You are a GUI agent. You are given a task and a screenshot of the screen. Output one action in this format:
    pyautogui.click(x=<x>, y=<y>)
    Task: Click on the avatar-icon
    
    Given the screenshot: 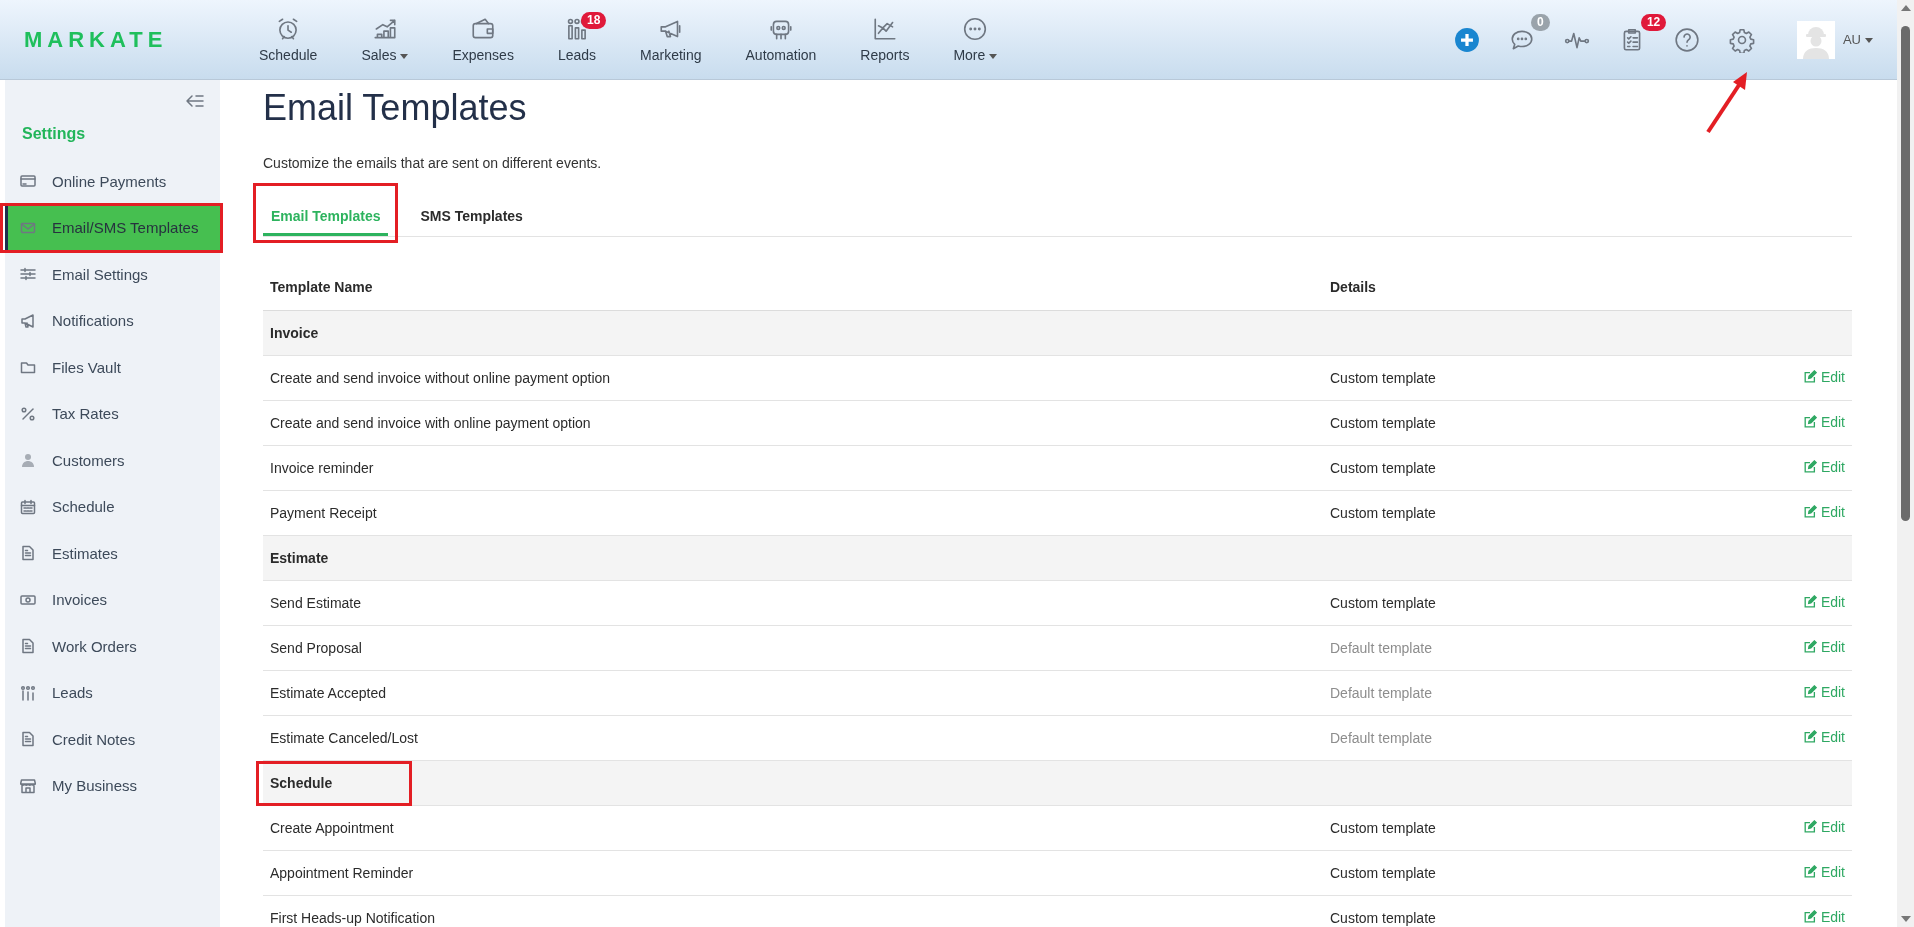 What is the action you would take?
    pyautogui.click(x=1815, y=39)
    